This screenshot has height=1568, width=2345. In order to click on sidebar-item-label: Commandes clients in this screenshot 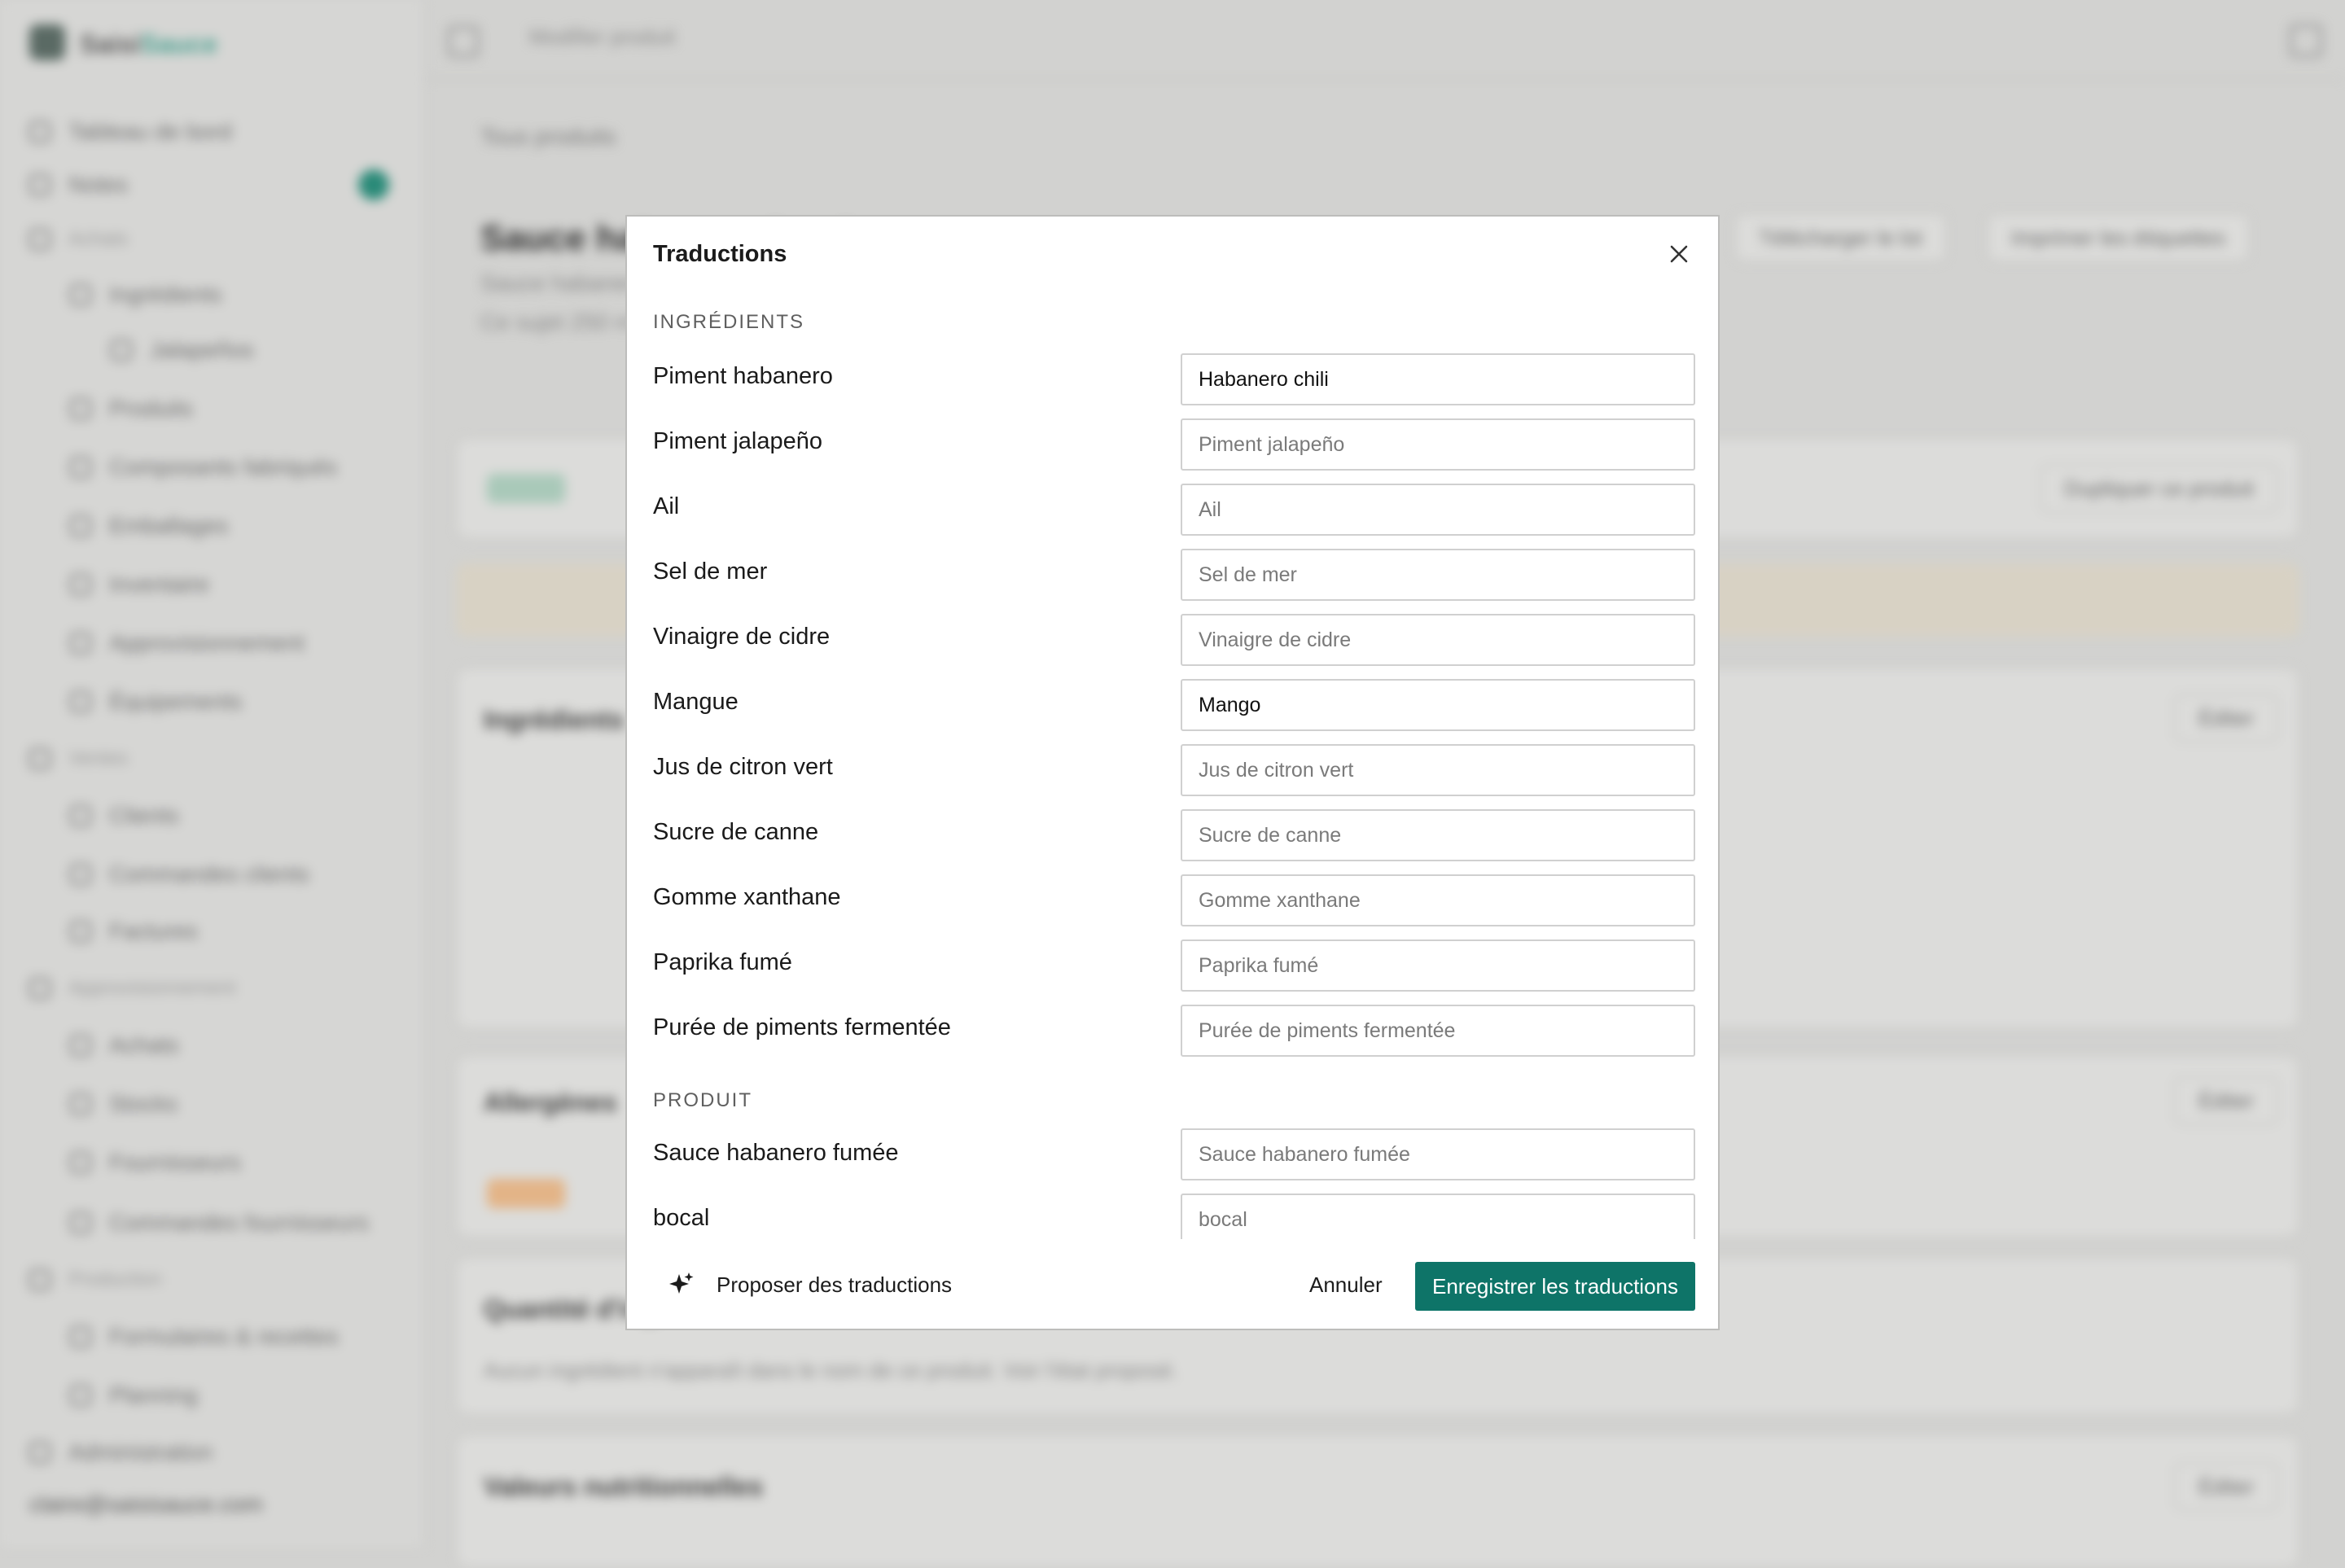, I will do `click(209, 874)`.